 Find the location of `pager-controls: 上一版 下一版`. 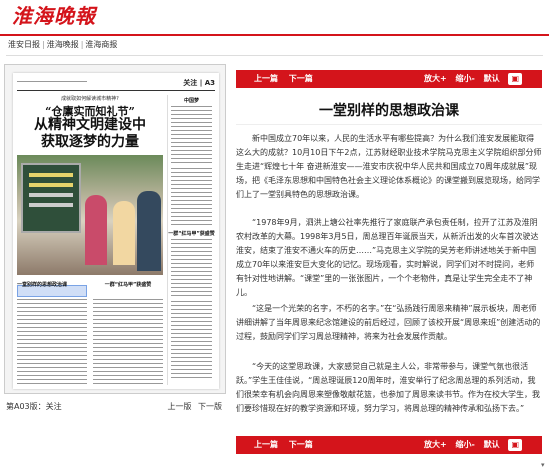

pager-controls: 上一版 下一版 is located at coordinates (192, 407).